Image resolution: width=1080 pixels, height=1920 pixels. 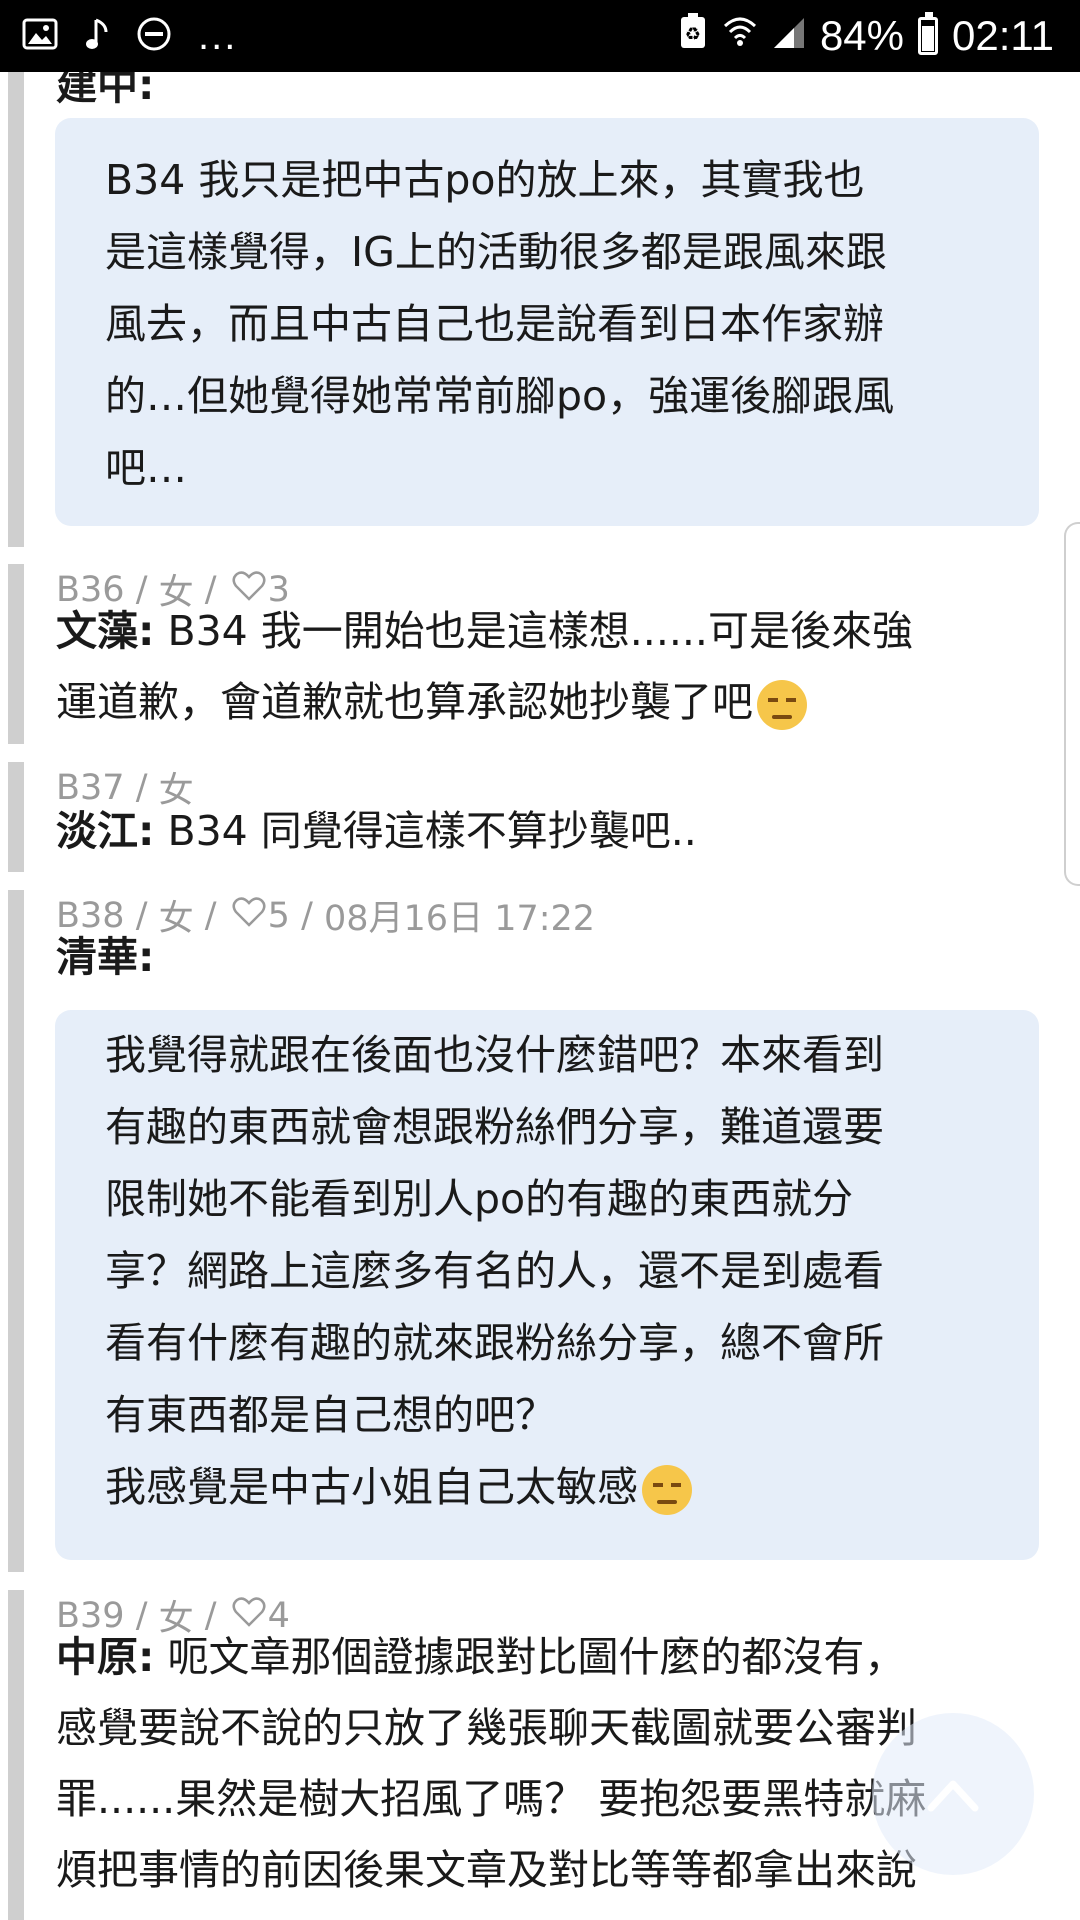 I want to click on signal-icon, so click(x=789, y=36).